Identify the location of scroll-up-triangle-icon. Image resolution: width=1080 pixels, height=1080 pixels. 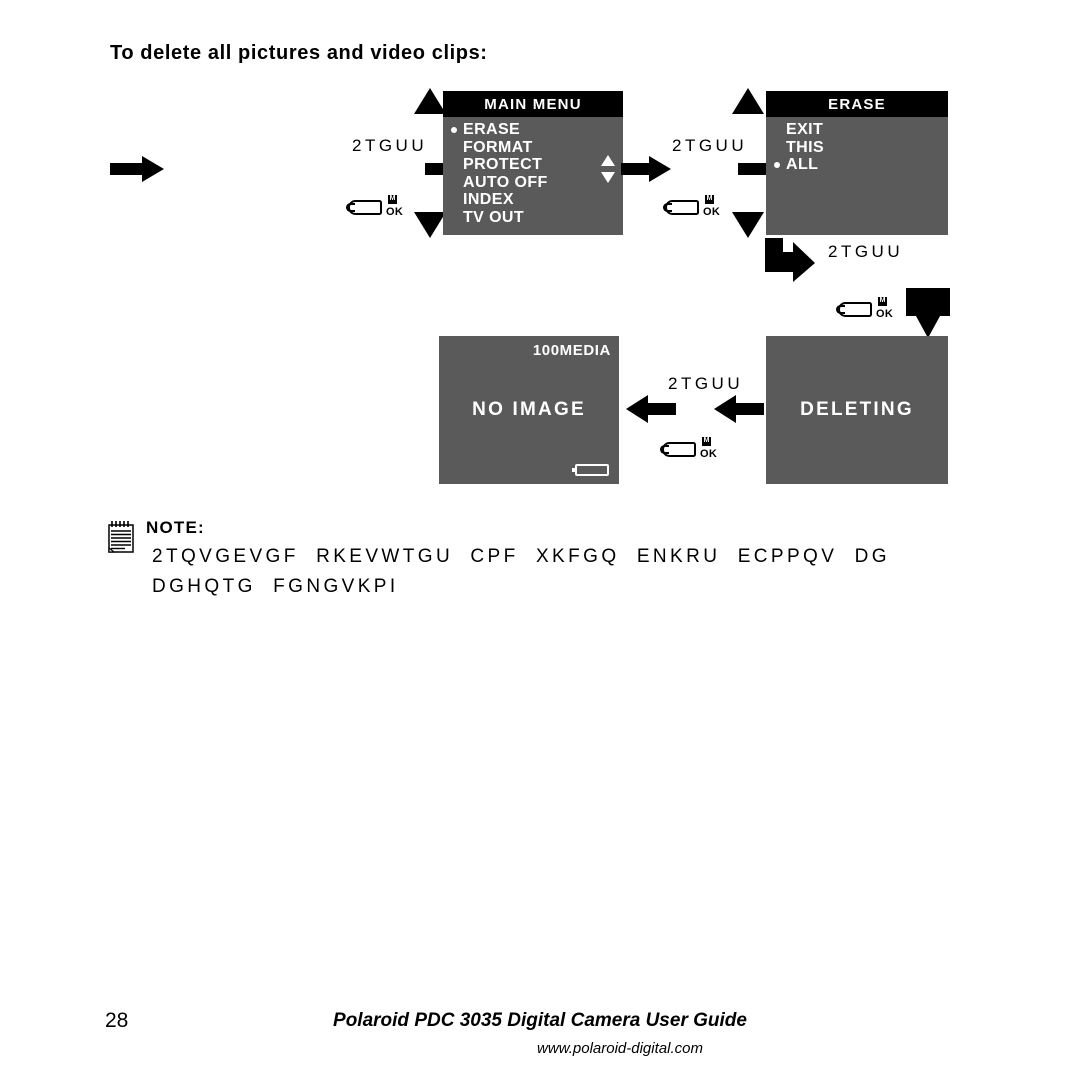
(608, 160).